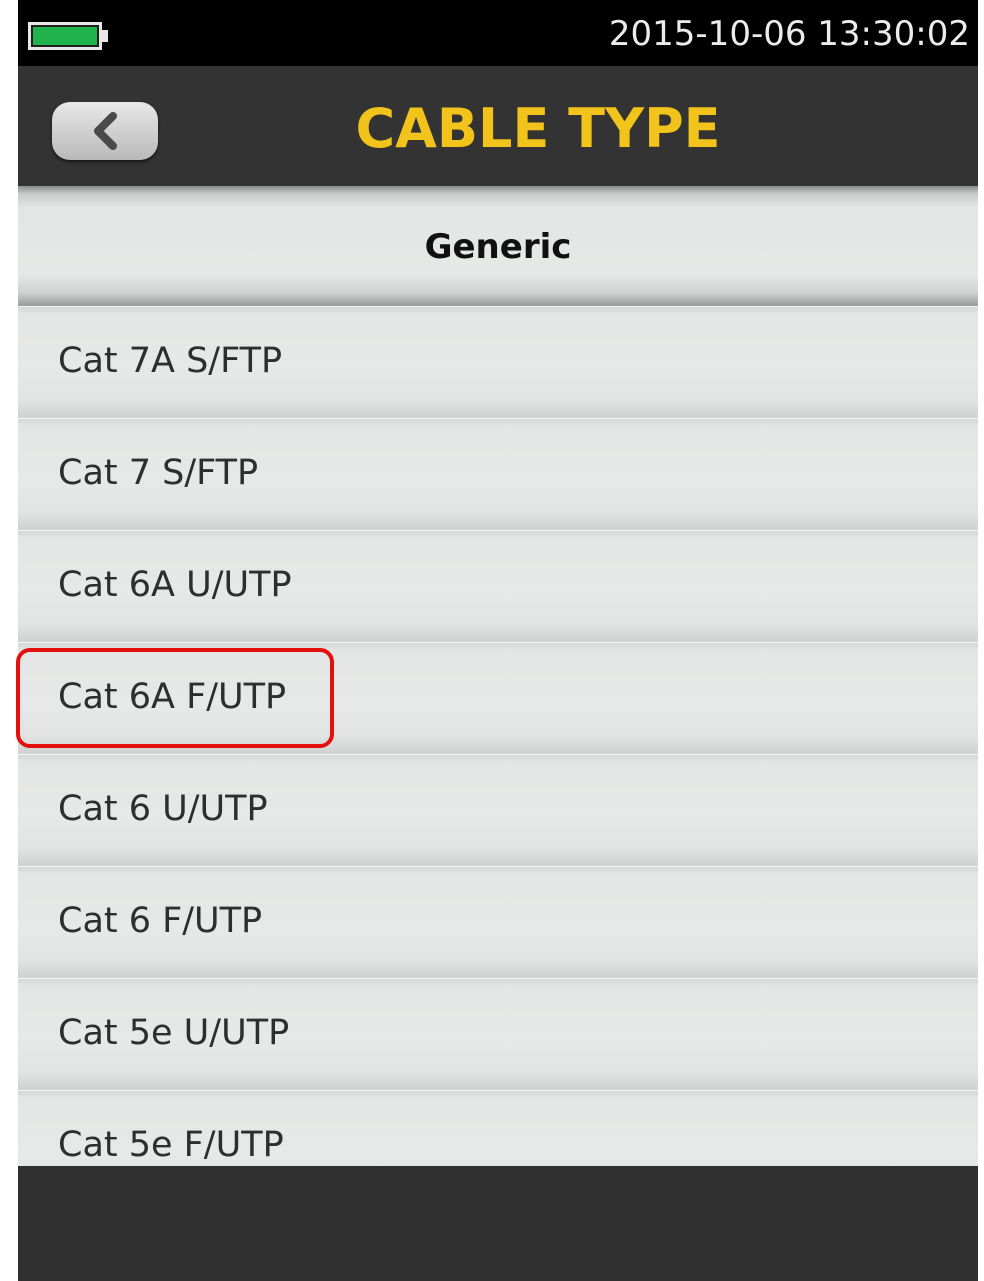 This screenshot has height=1281, width=984. What do you see at coordinates (498, 362) in the screenshot?
I see `list-item-cat7a-sftp: Cat 7A S/FTP` at bounding box center [498, 362].